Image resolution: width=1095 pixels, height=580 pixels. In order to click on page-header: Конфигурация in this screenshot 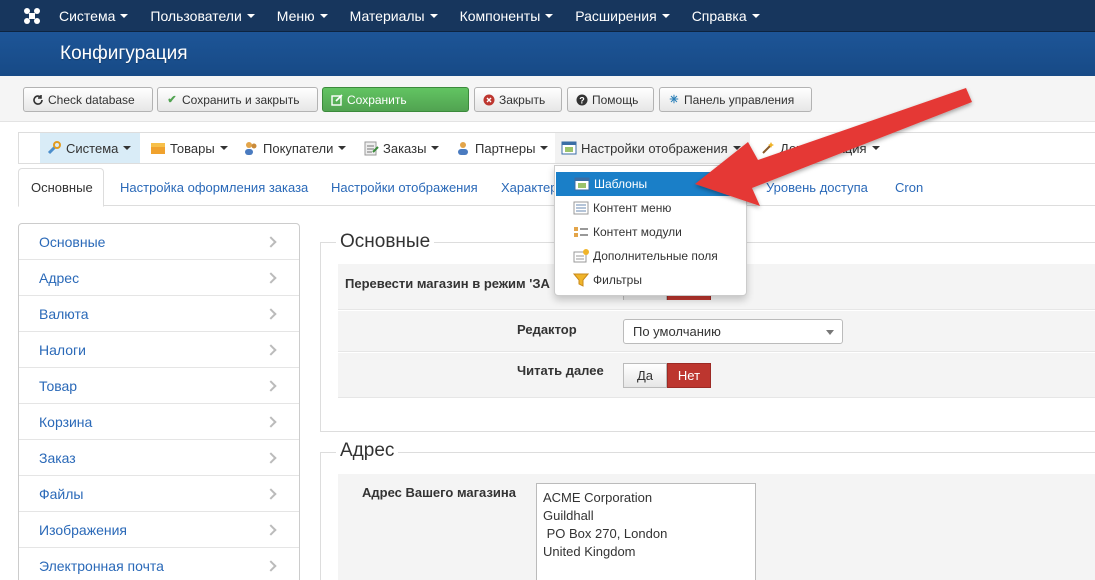, I will do `click(547, 54)`.